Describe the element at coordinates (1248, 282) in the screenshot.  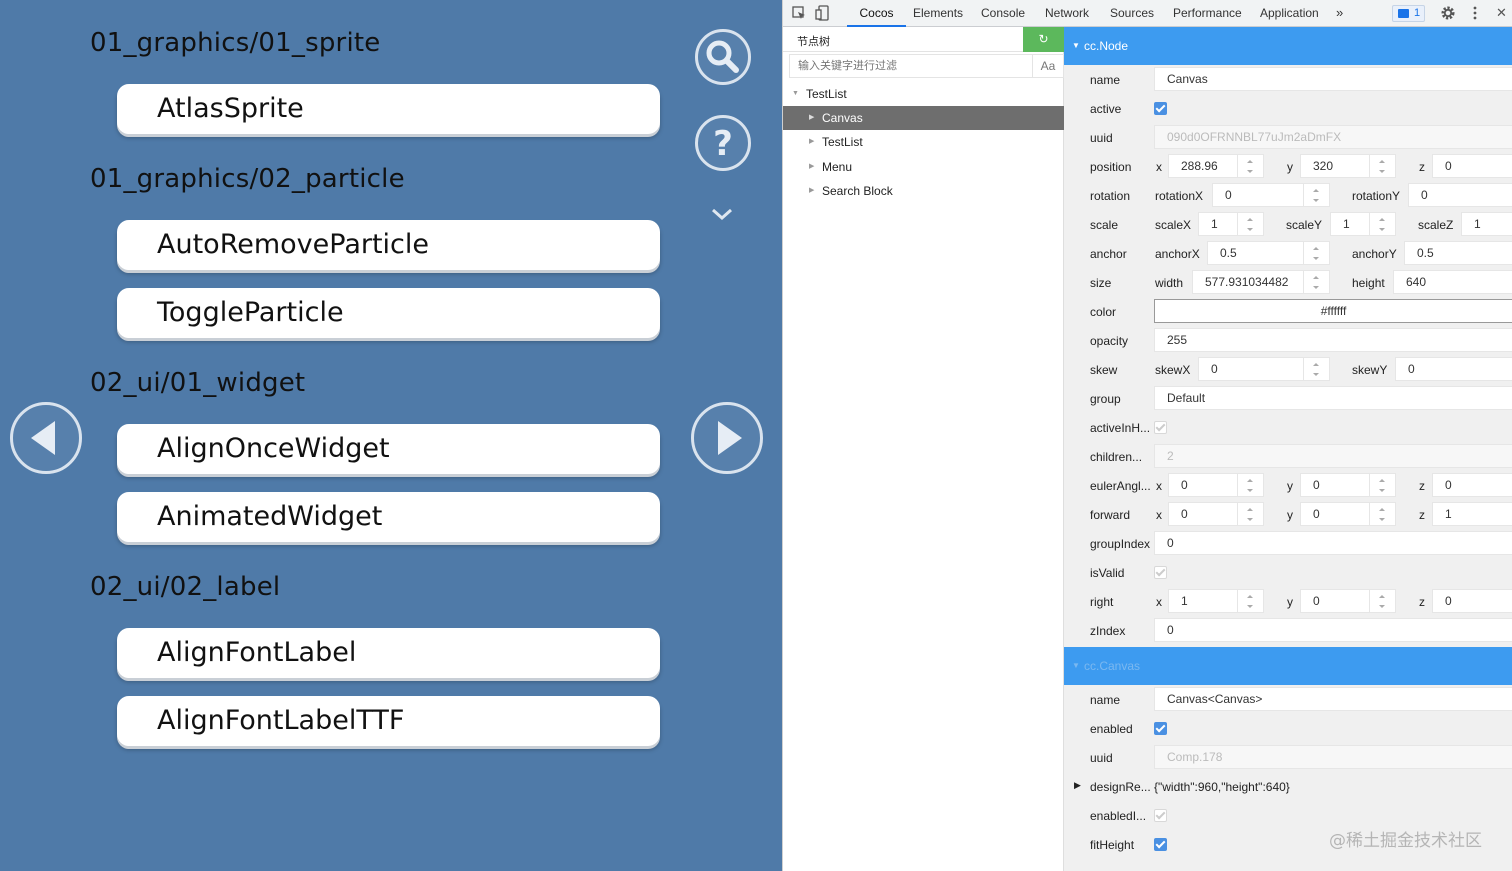
I see `width-input: 577.931034482` at that location.